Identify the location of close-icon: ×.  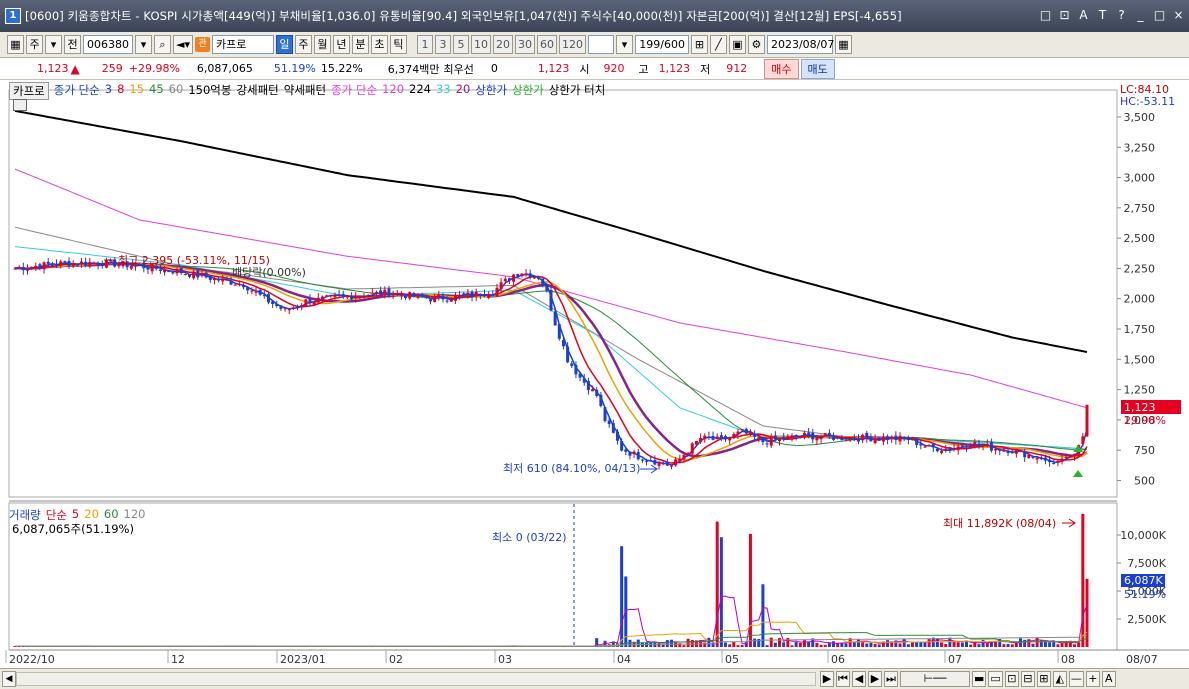
(1178, 15).